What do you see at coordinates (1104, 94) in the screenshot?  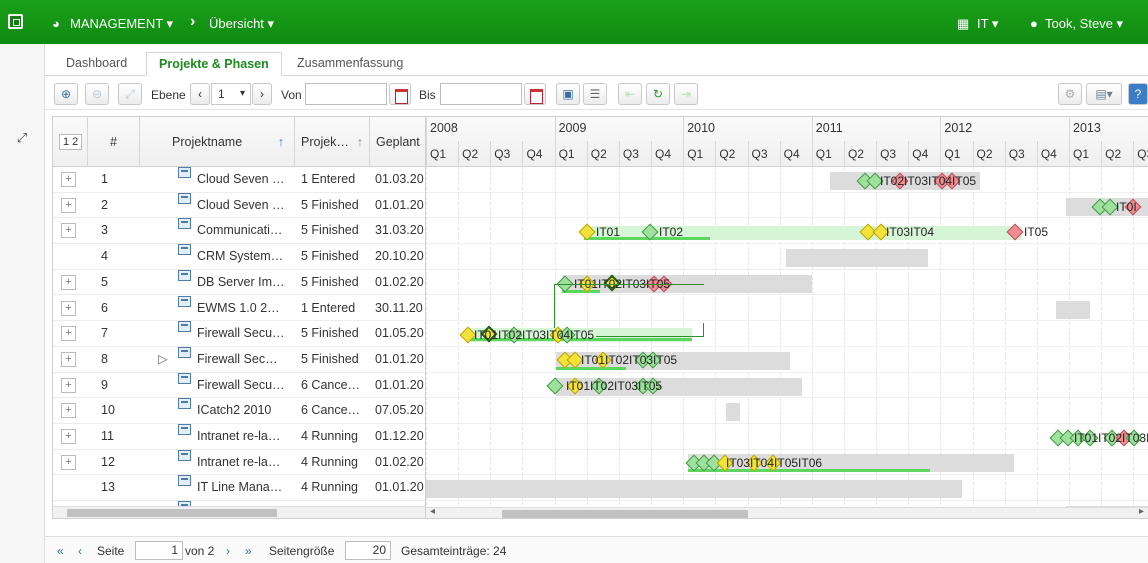 I see `export-button: ▤▾` at bounding box center [1104, 94].